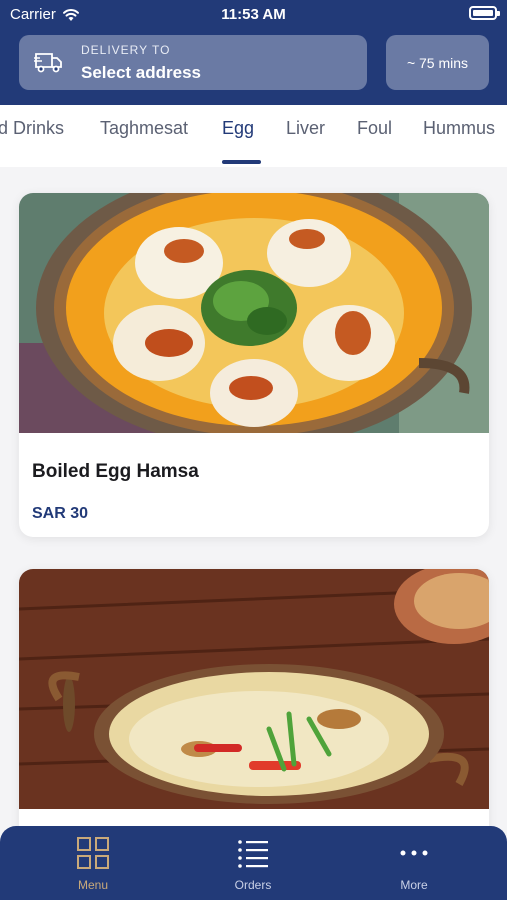 The height and width of the screenshot is (900, 507). What do you see at coordinates (241, 162) in the screenshot?
I see `active-tab-indicator` at bounding box center [241, 162].